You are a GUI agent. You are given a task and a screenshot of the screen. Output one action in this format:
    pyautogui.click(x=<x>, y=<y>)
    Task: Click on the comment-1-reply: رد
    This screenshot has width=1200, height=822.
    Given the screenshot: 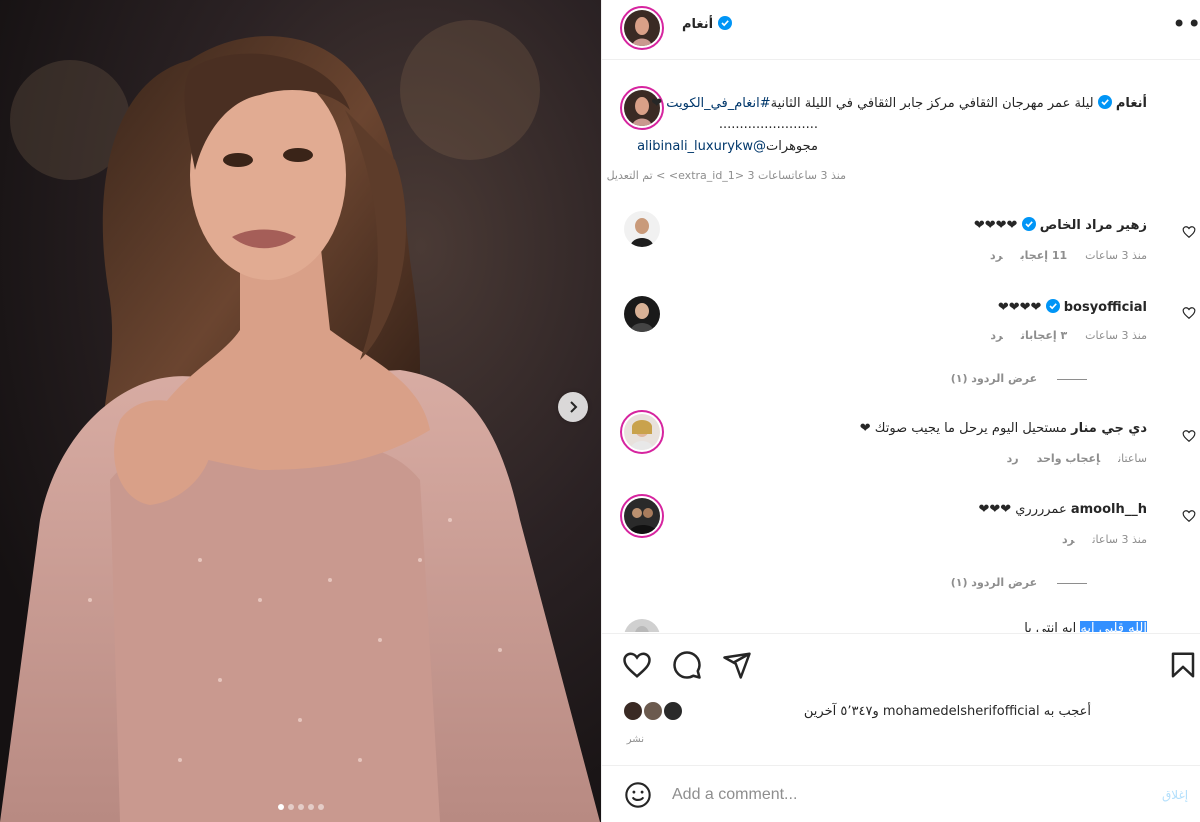 What is the action you would take?
    pyautogui.click(x=996, y=255)
    